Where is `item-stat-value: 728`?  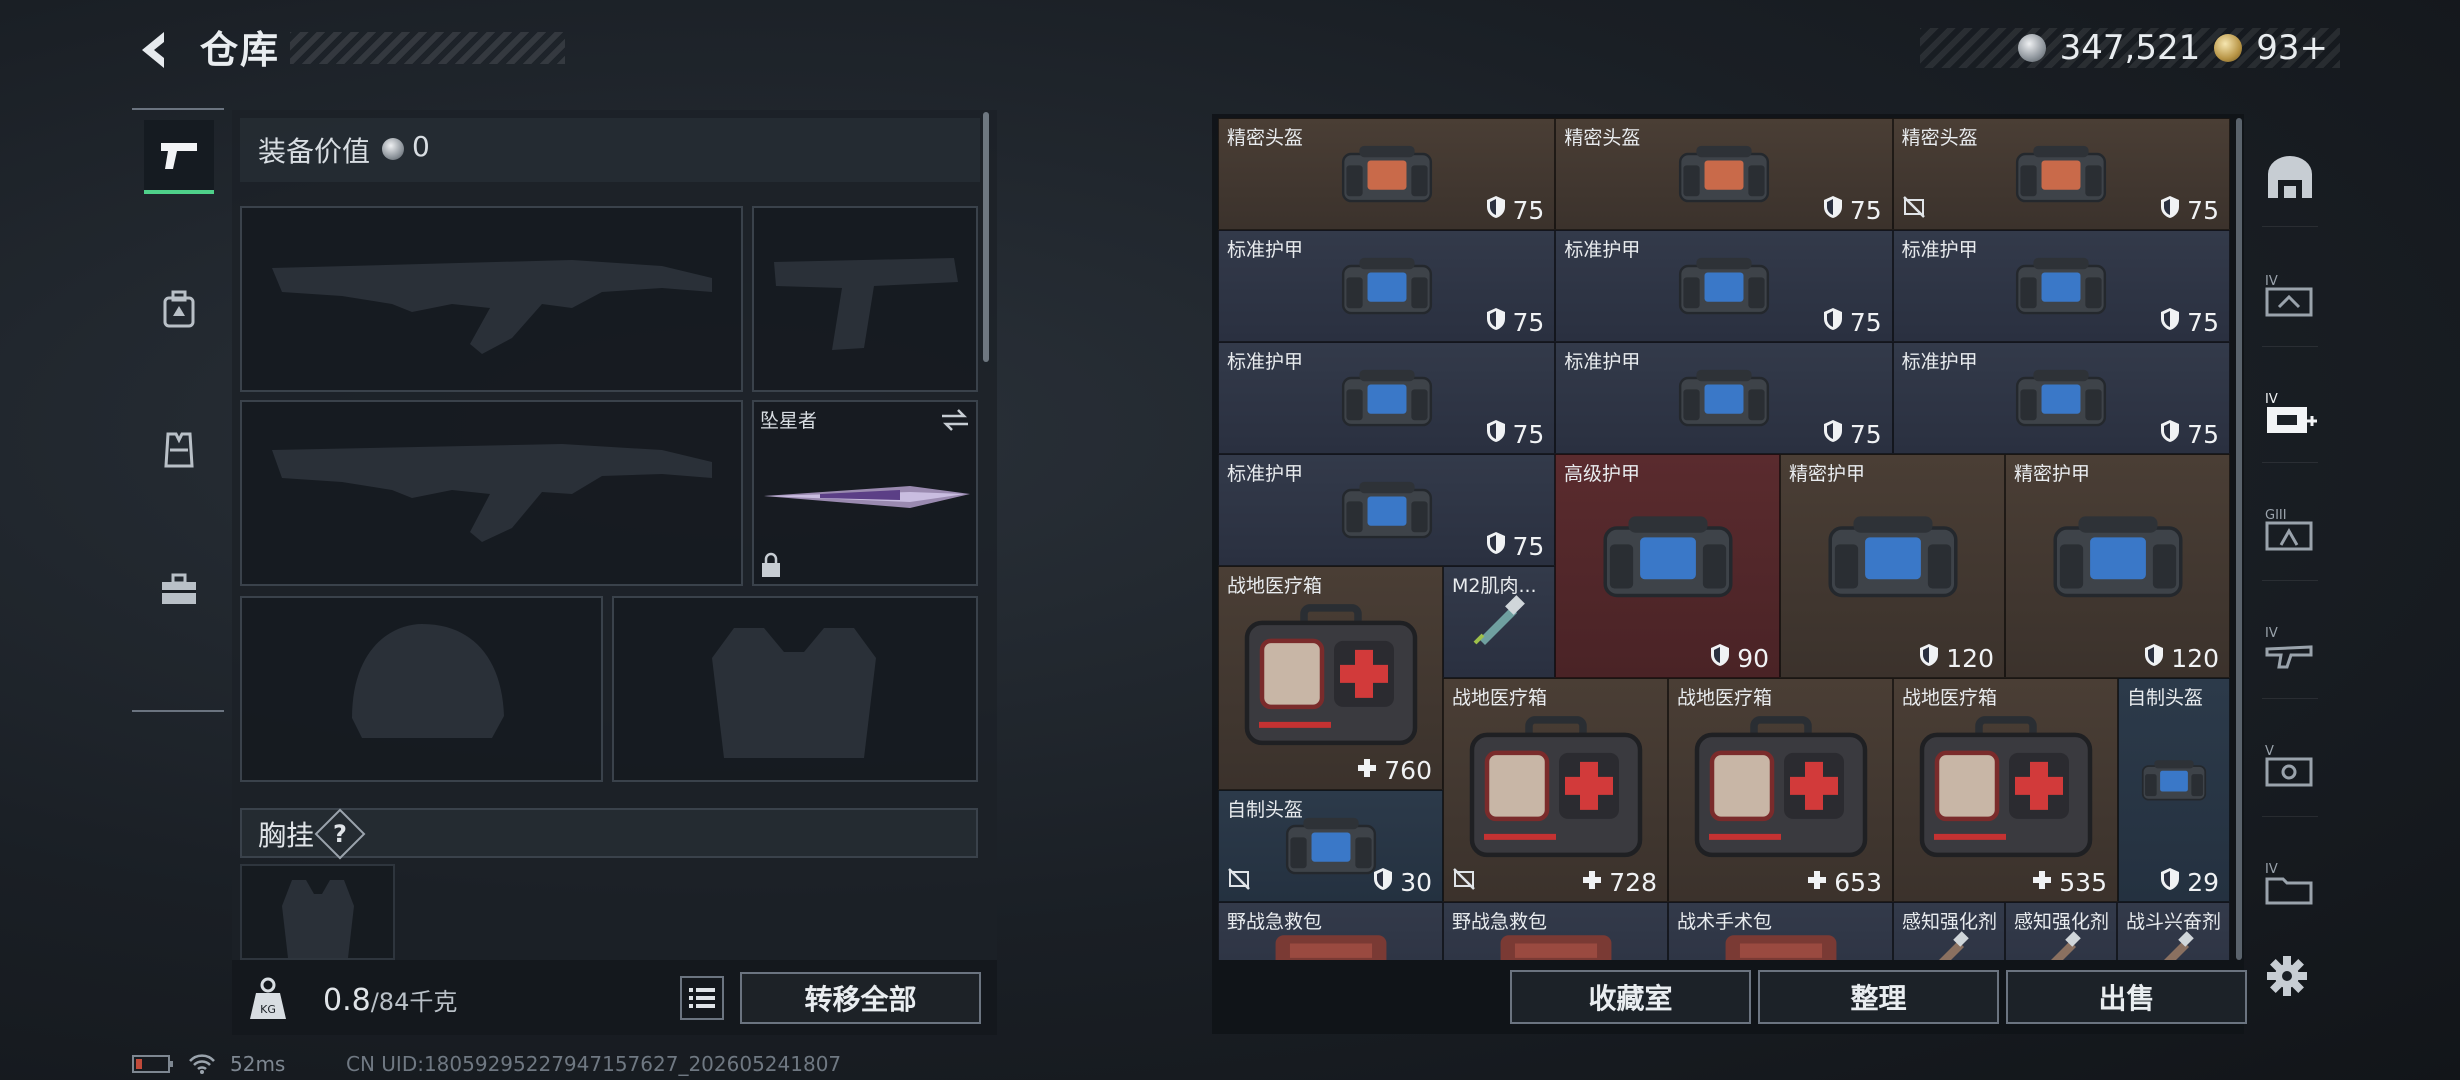 item-stat-value: 728 is located at coordinates (1633, 882).